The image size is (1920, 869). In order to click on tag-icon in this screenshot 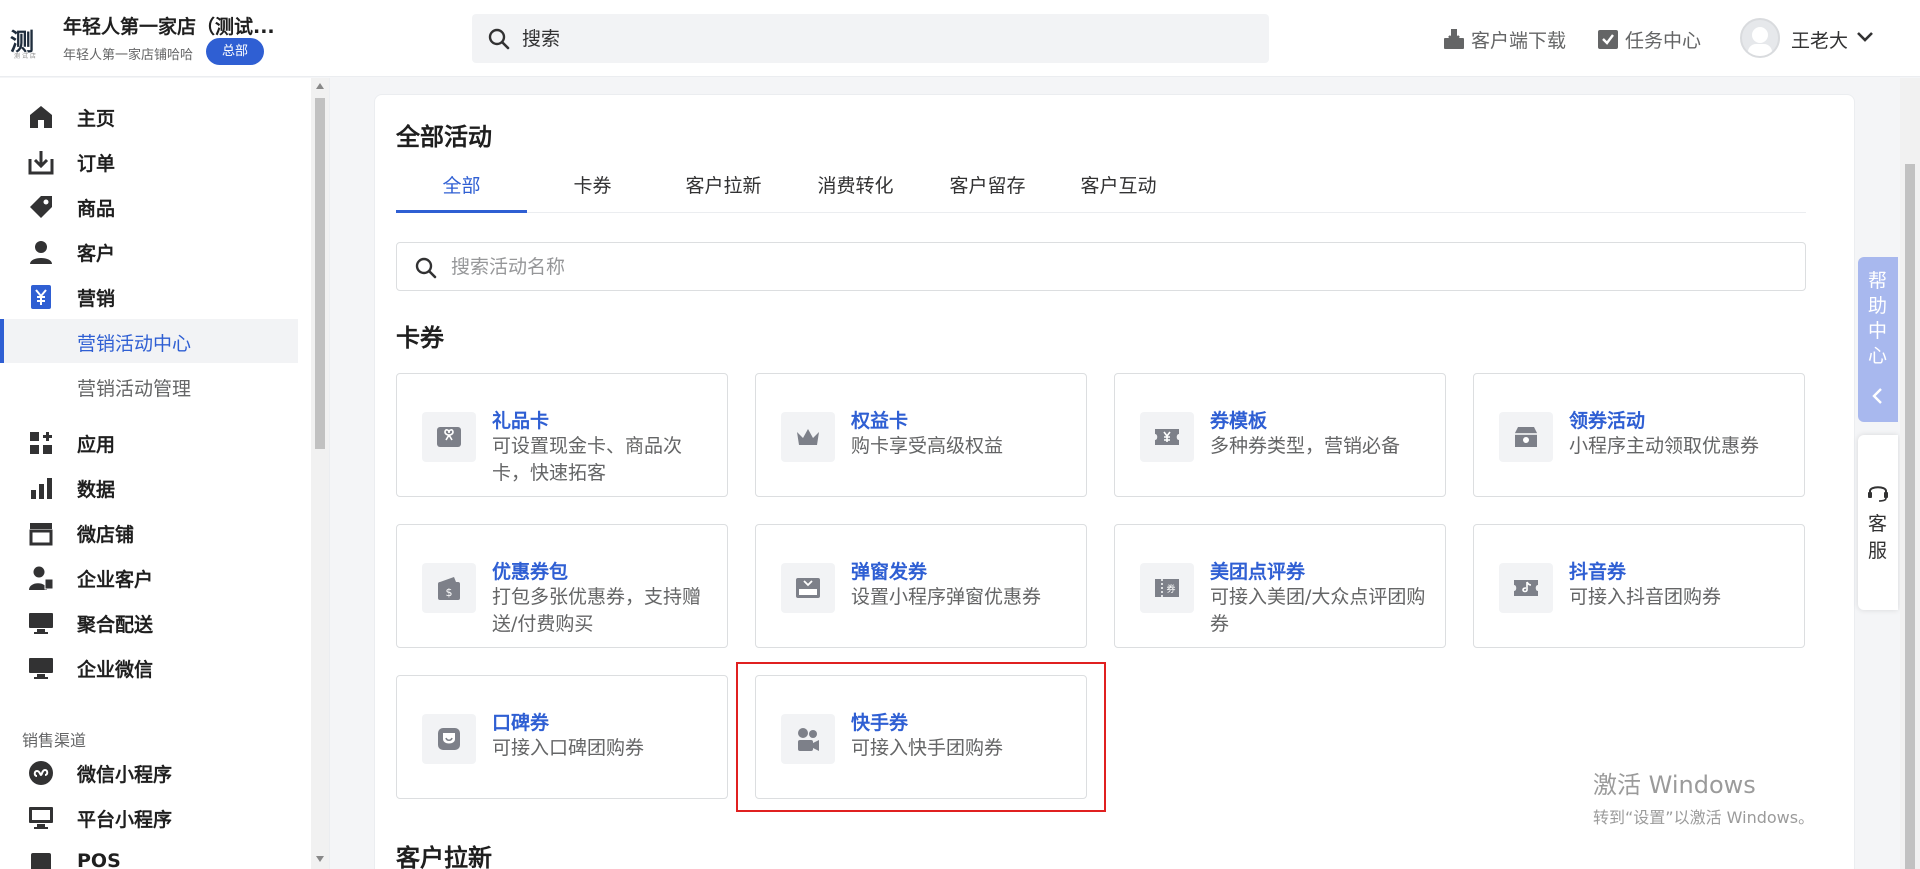, I will do `click(41, 207)`.